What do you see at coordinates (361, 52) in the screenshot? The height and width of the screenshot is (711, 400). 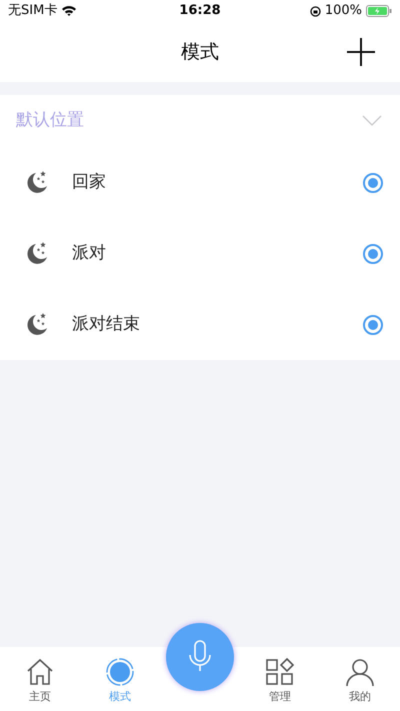 I see `add-icon` at bounding box center [361, 52].